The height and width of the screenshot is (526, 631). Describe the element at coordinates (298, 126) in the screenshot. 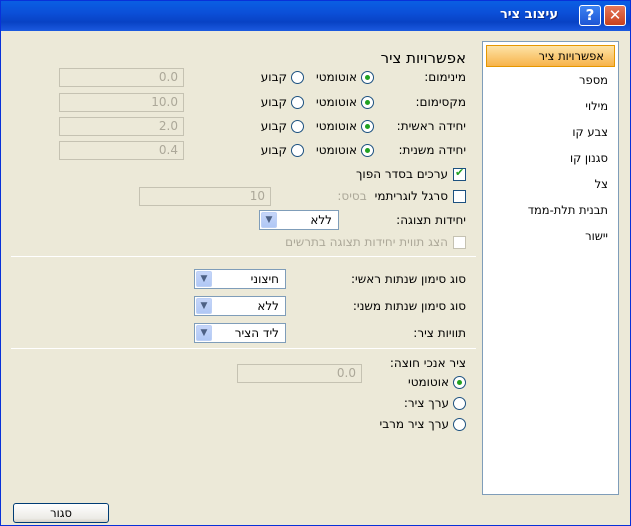

I see `major-unit-fixed-radio` at that location.